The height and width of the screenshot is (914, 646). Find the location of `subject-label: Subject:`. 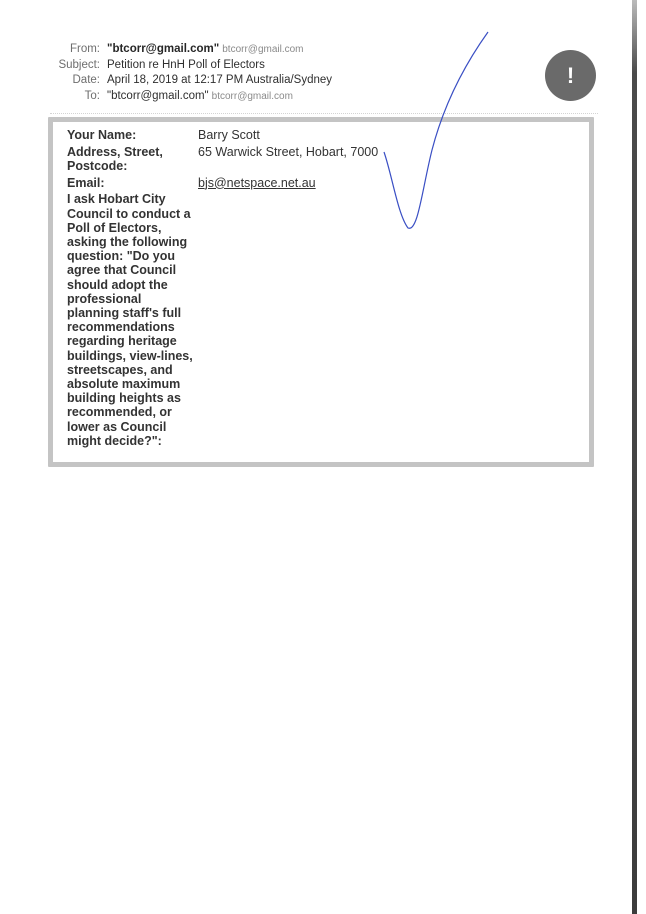

subject-label: Subject: is located at coordinates (79, 64).